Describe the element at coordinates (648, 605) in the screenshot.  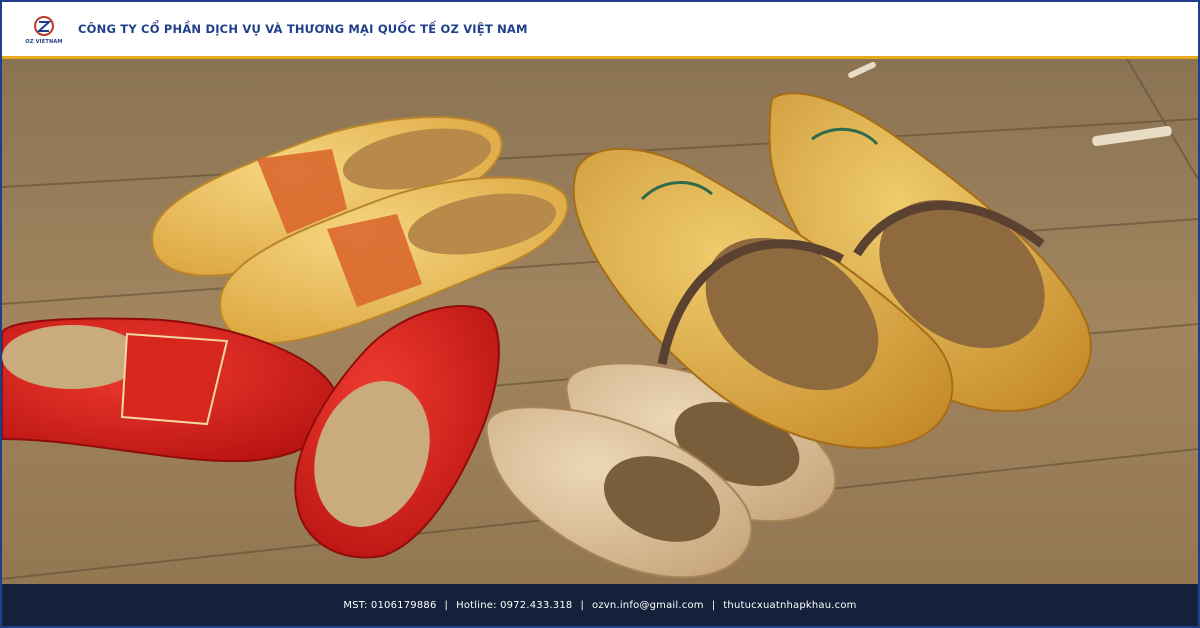
I see `email-link: ozvn.info@gmail.com` at that location.